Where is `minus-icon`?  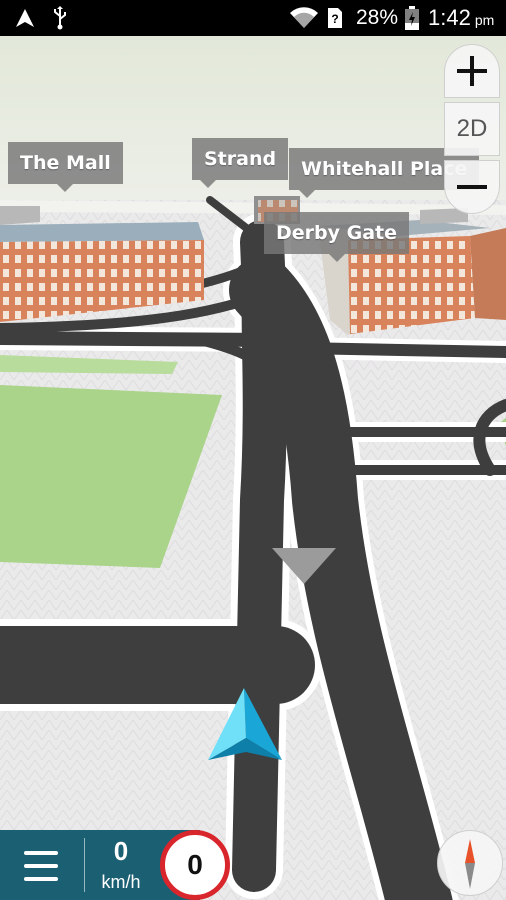 minus-icon is located at coordinates (472, 187).